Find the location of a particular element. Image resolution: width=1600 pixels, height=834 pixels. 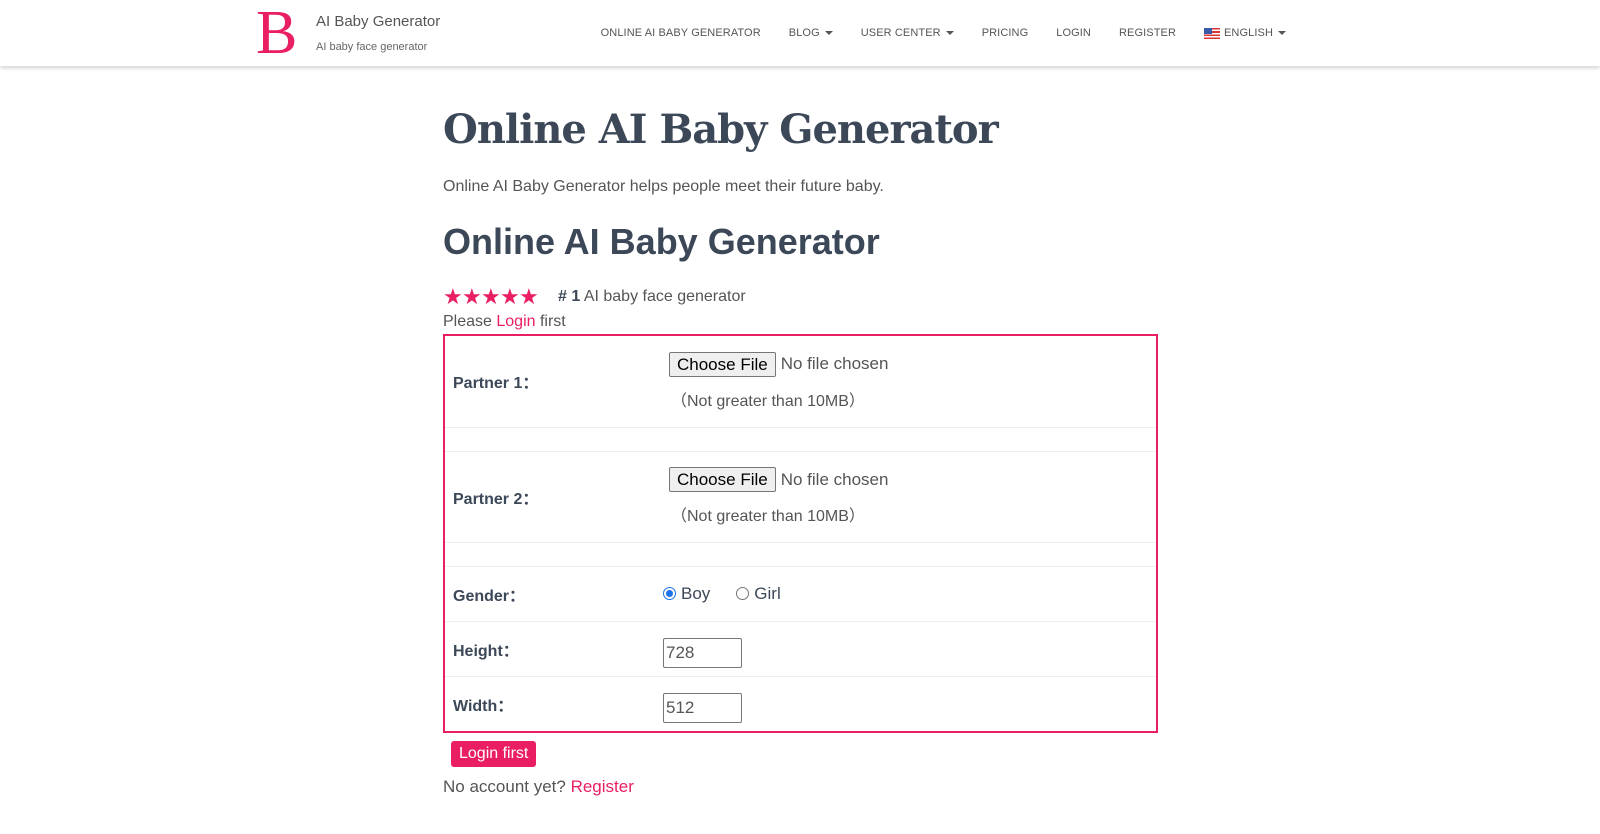

nav-register: REGISTER is located at coordinates (1147, 33).